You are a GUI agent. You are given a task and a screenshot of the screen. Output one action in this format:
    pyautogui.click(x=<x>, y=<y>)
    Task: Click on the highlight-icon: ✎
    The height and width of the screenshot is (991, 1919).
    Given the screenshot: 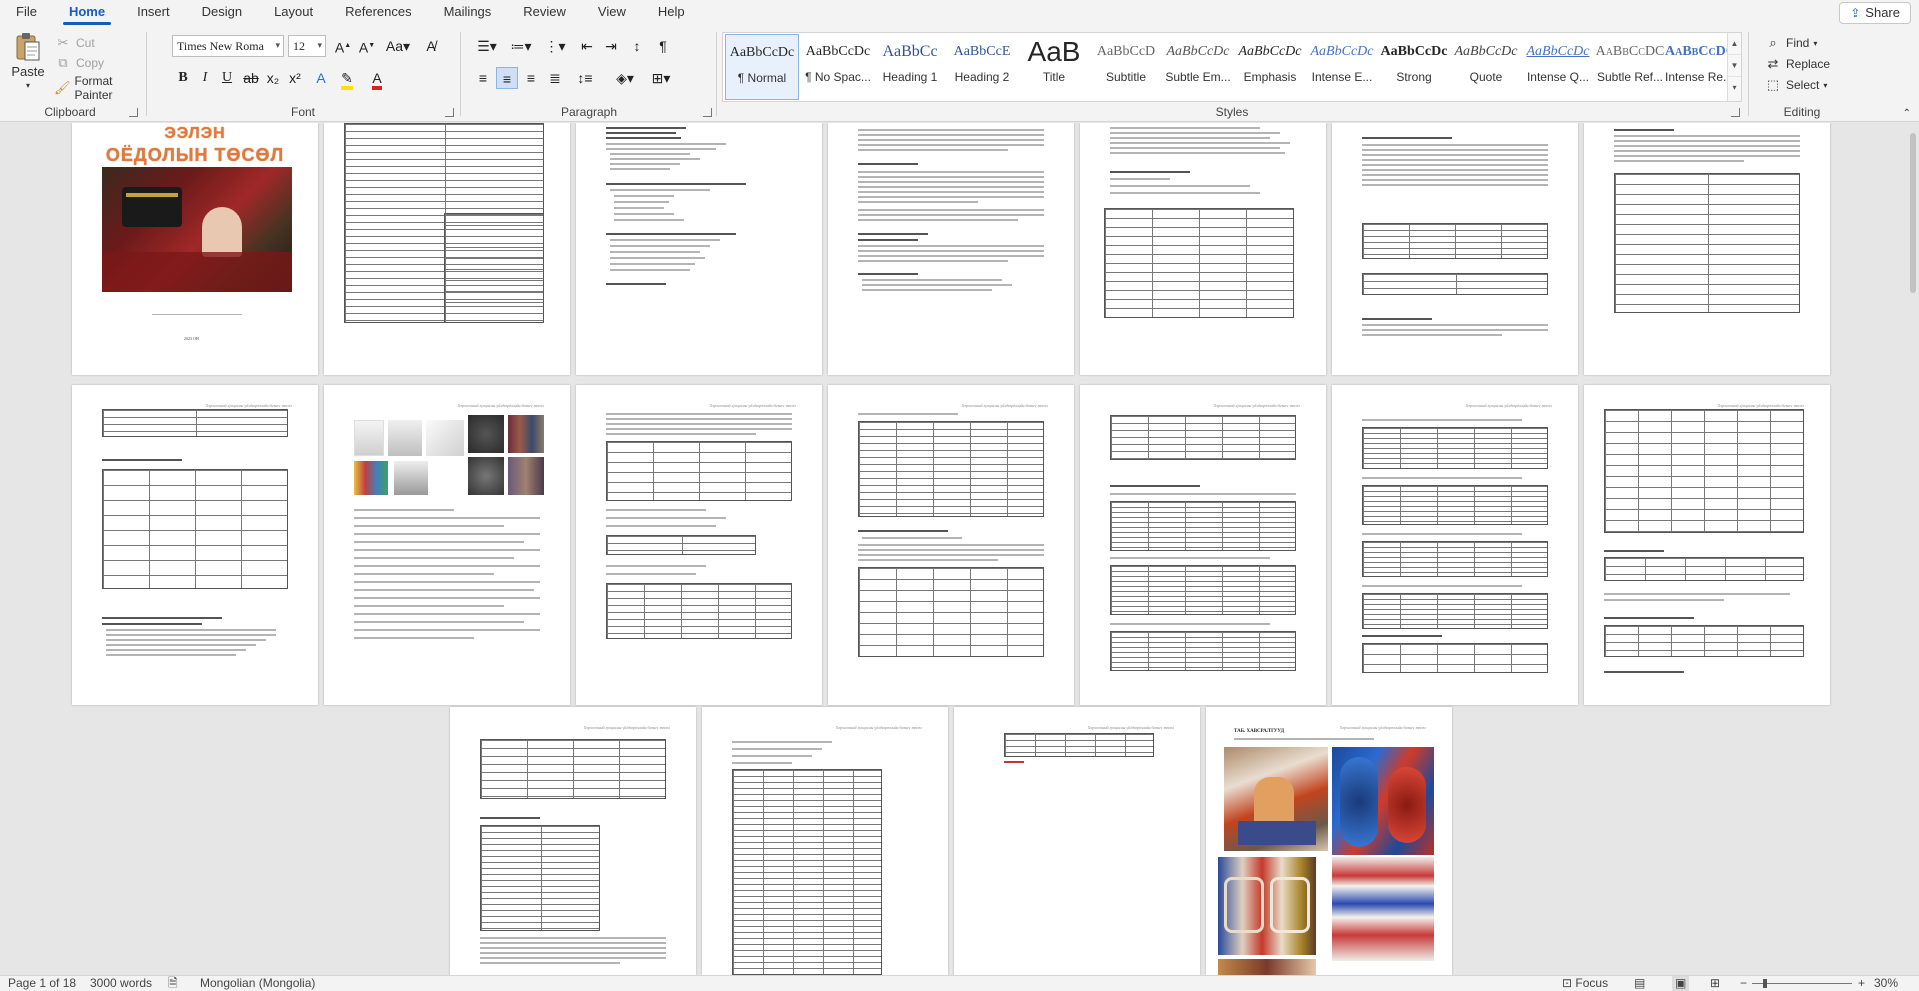 What is the action you would take?
    pyautogui.click(x=347, y=78)
    